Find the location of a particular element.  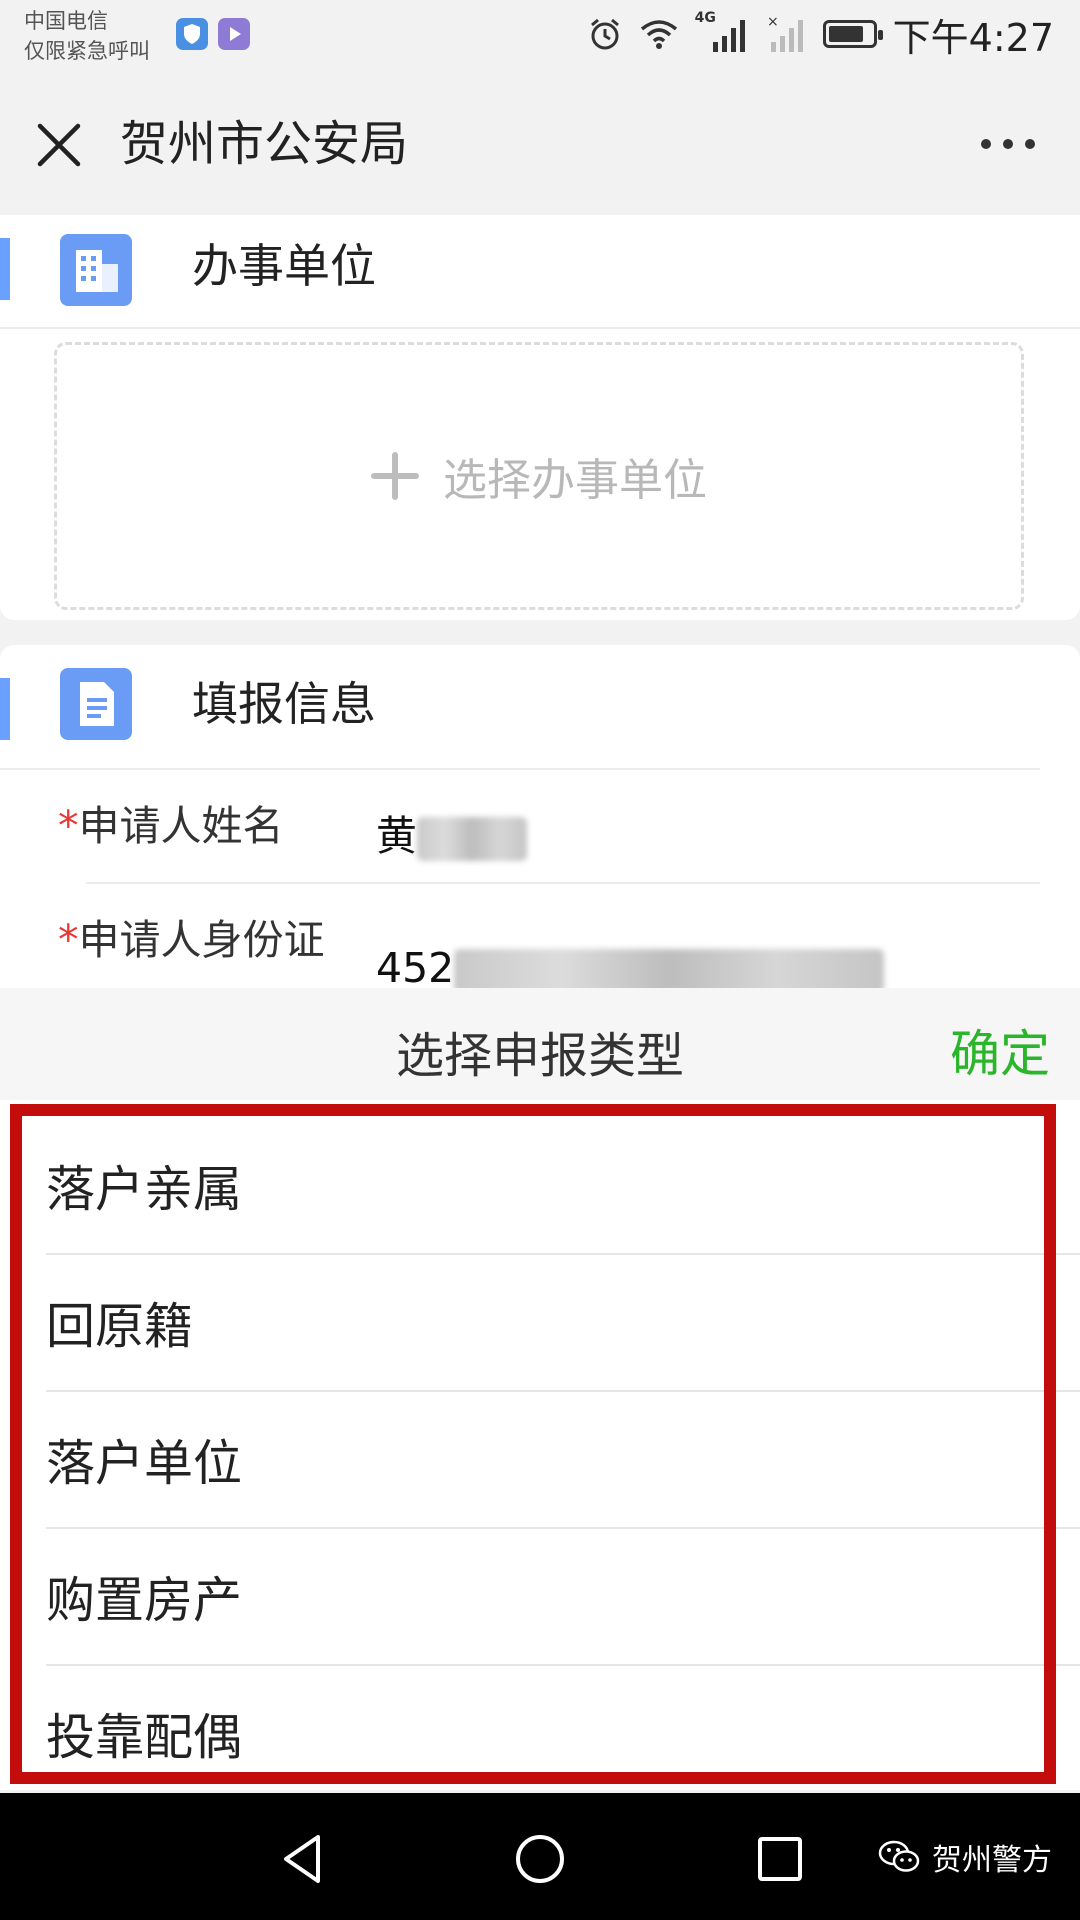

applicant-id-label: *申请人身份证 is located at coordinates (191, 940).